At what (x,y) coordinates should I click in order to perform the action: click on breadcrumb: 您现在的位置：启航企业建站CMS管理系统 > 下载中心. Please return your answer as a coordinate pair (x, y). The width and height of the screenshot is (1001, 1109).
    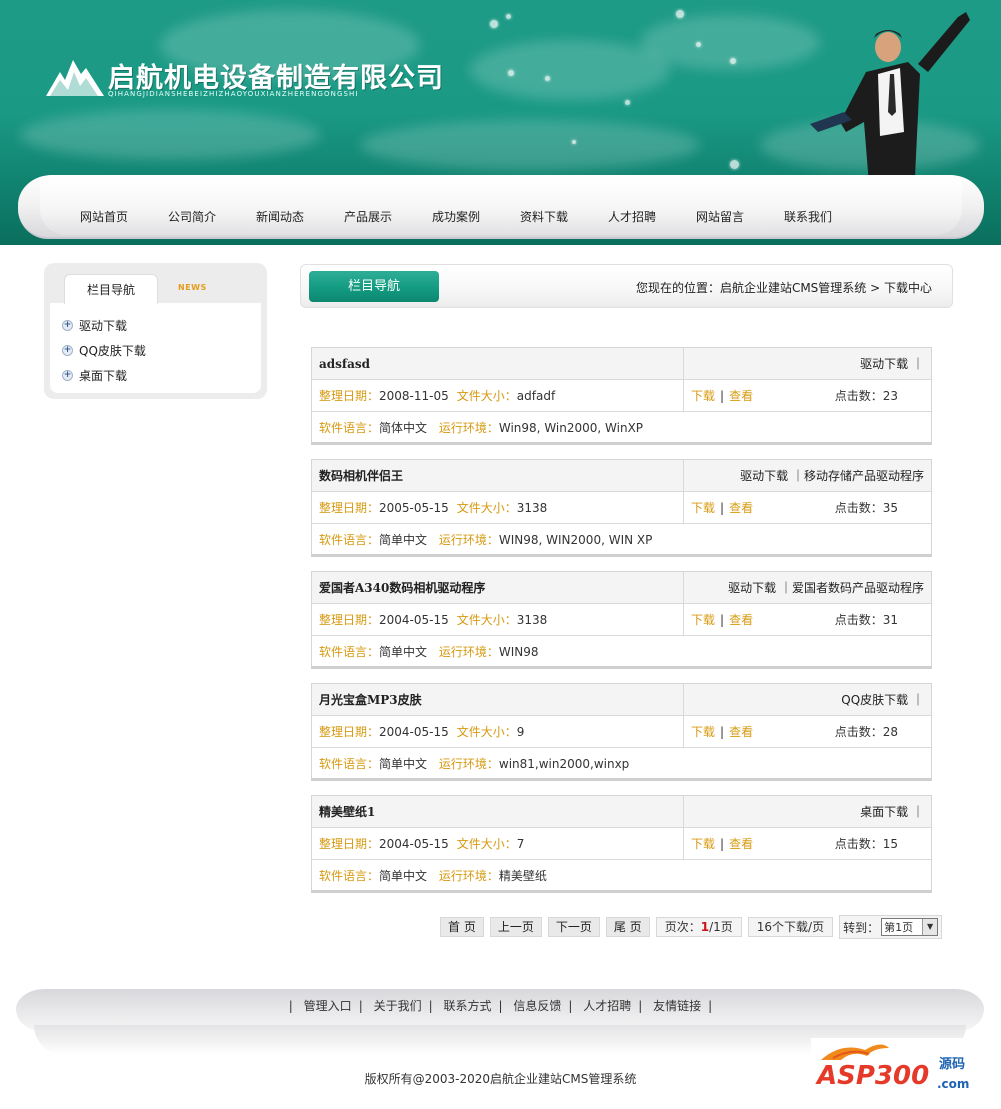
    Looking at the image, I should click on (783, 288).